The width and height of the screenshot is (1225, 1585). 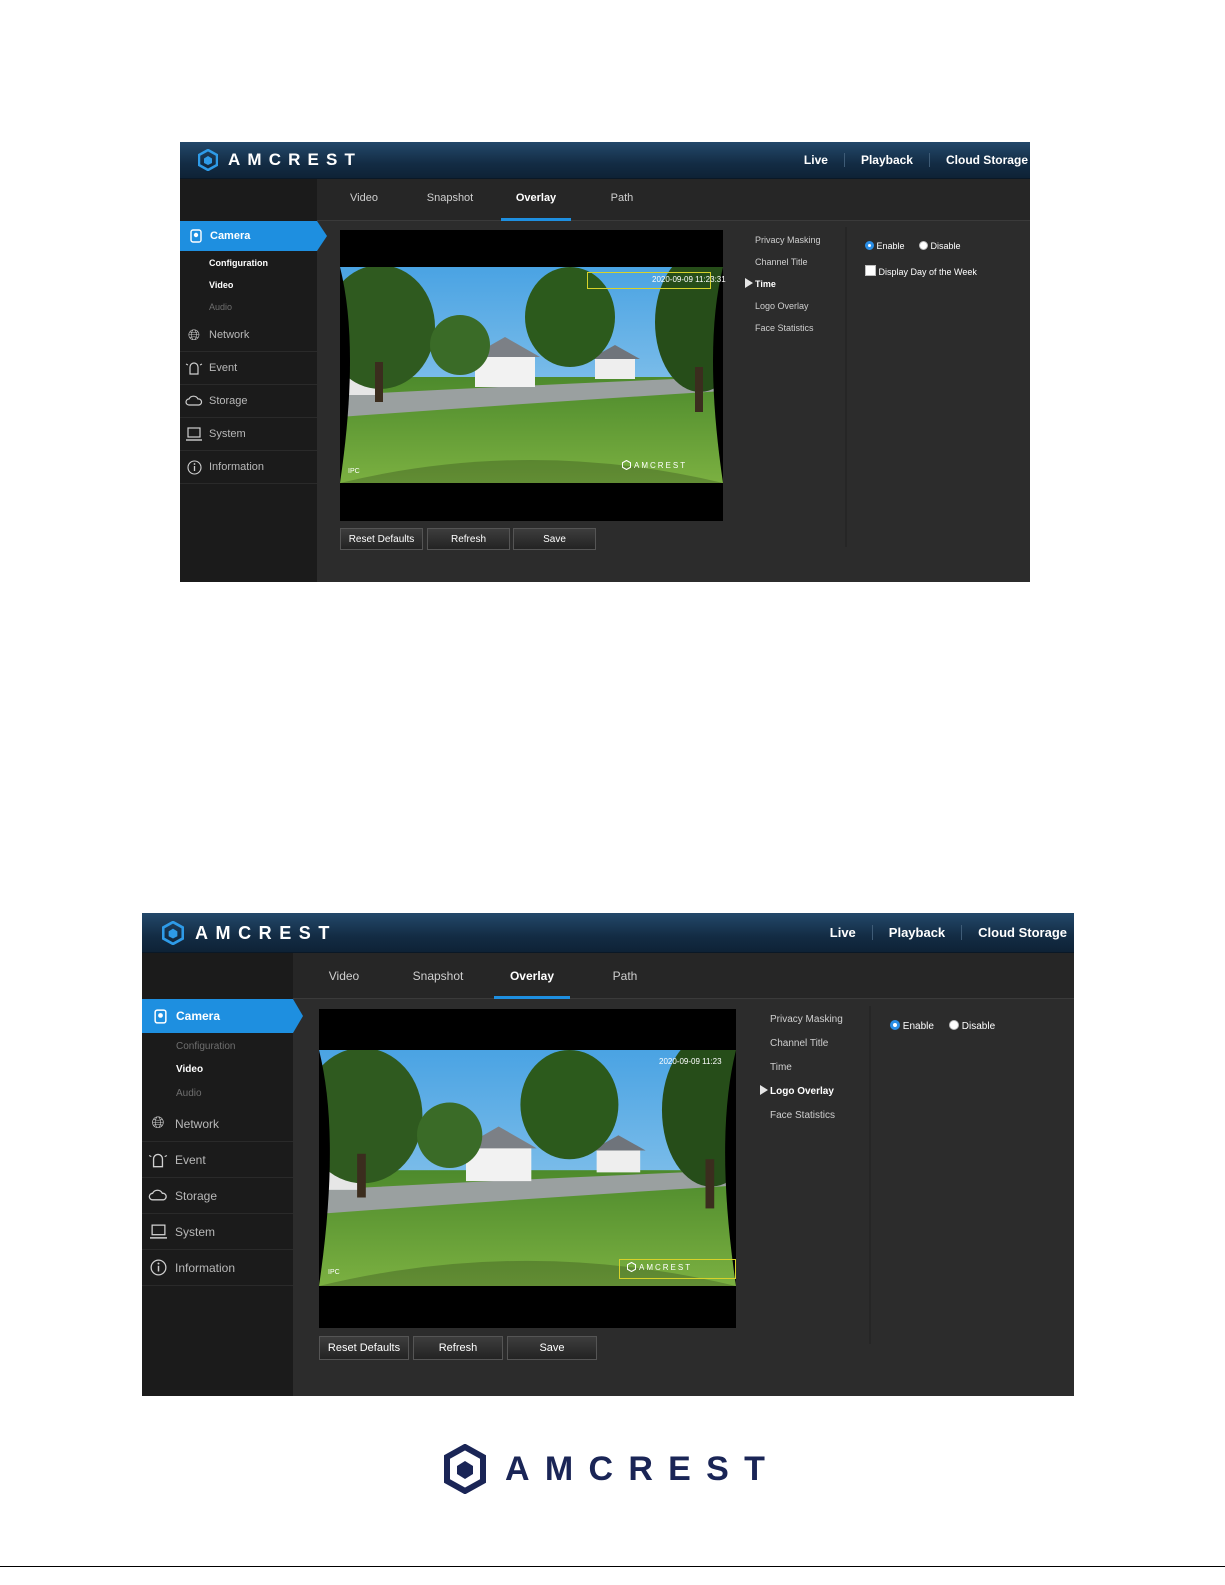 I want to click on globe-icon: 🌐︎, so click(x=193, y=335).